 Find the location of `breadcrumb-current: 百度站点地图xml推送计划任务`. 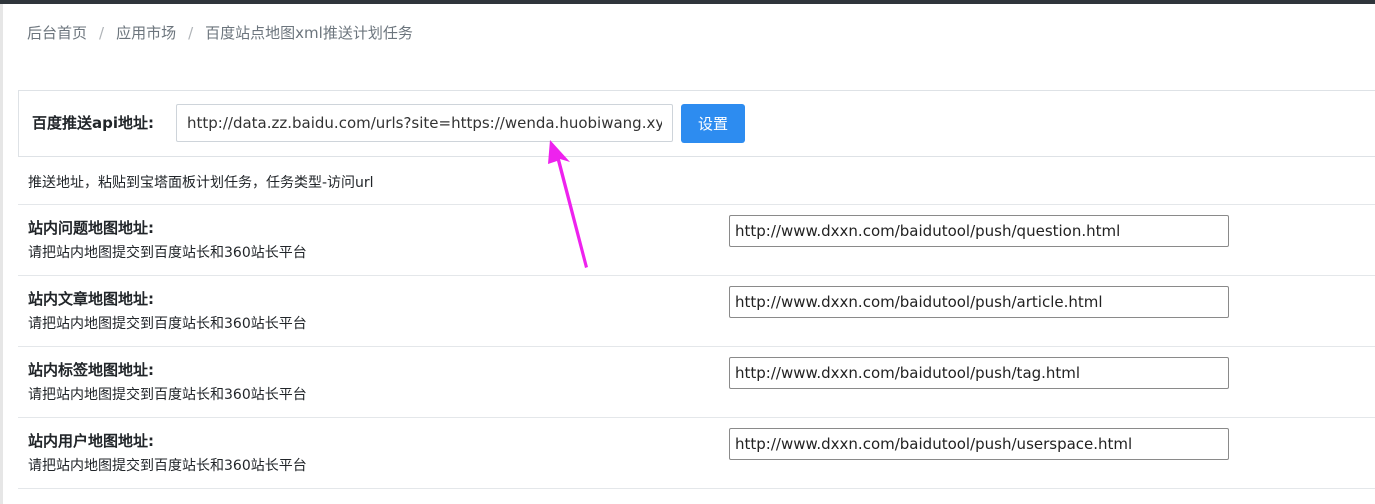

breadcrumb-current: 百度站点地图xml推送计划任务 is located at coordinates (309, 33).